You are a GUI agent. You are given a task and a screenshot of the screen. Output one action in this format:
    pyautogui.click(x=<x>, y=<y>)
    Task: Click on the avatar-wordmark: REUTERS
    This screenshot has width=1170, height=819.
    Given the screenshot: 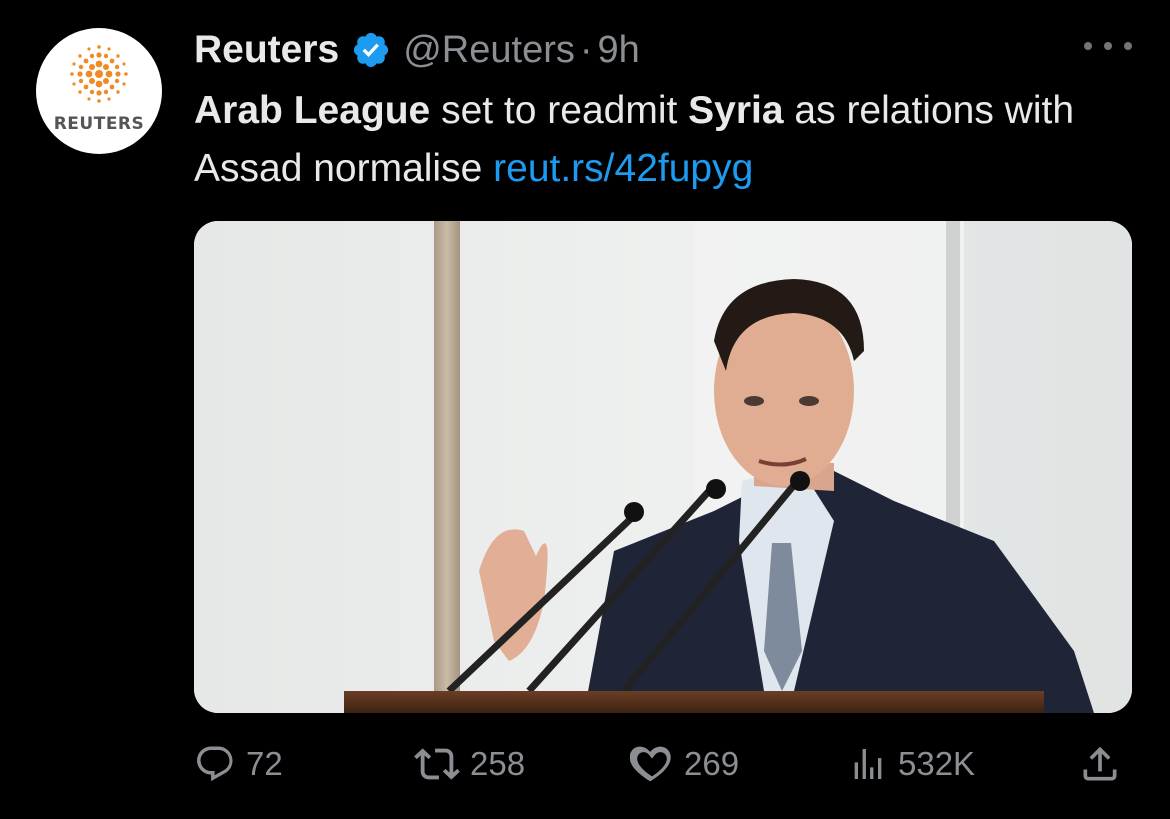 What is the action you would take?
    pyautogui.click(x=99, y=124)
    